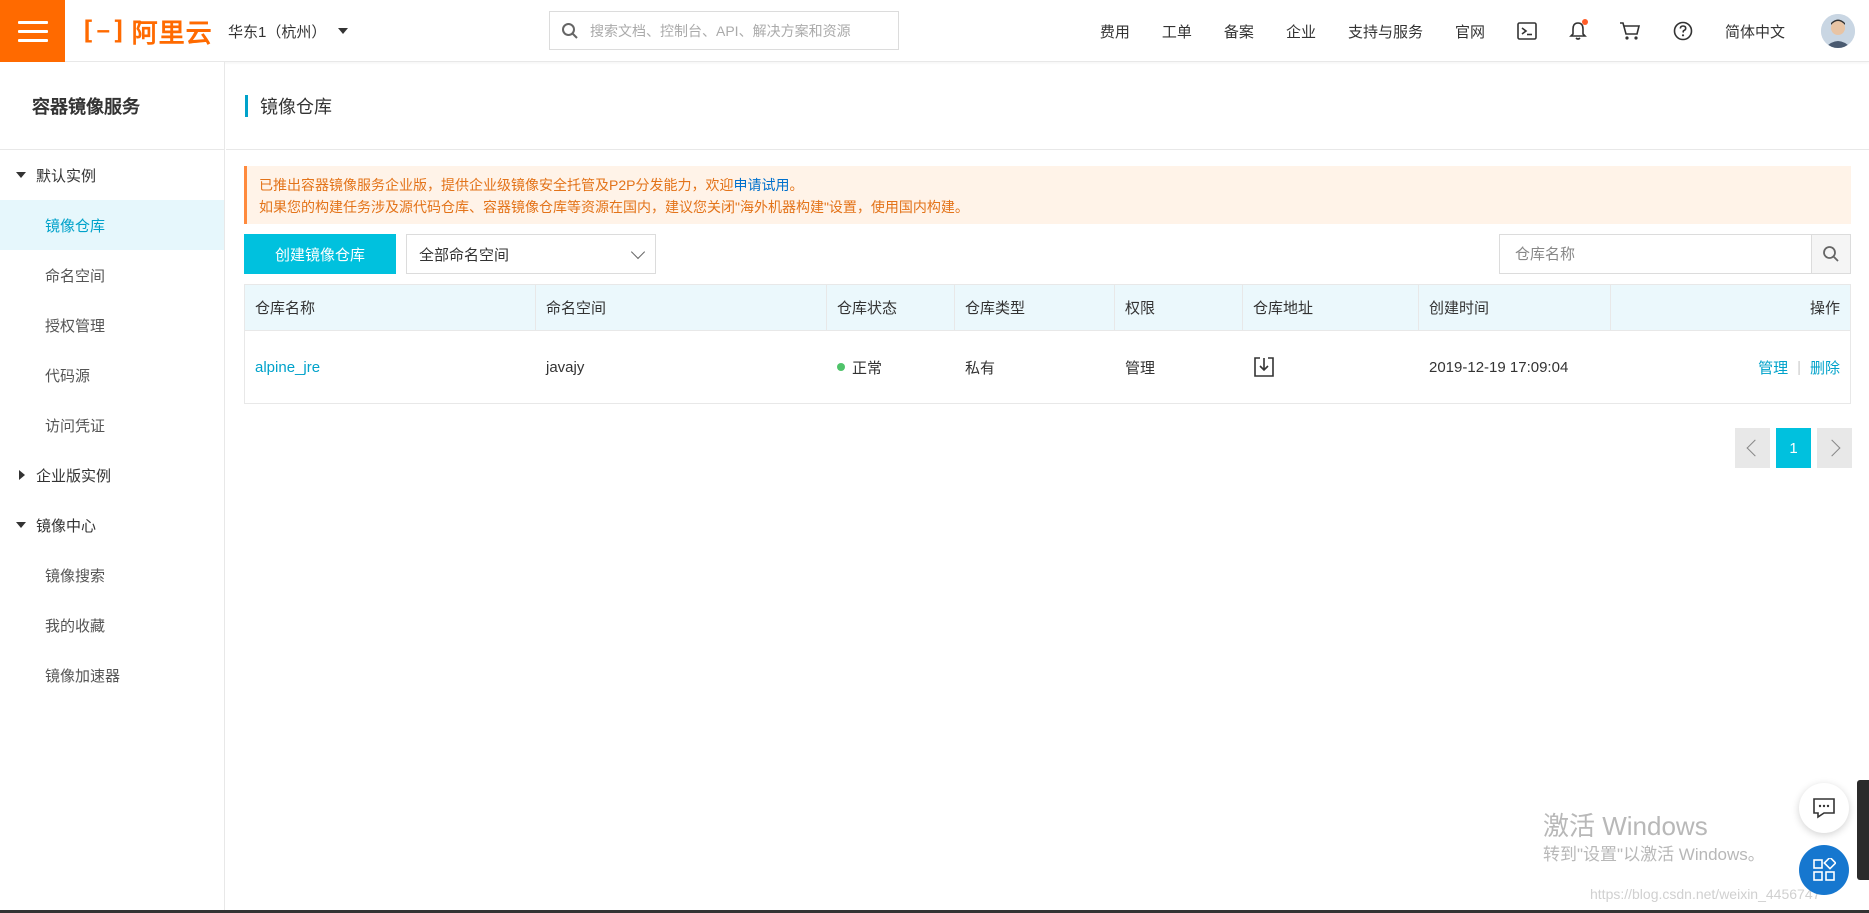 The height and width of the screenshot is (913, 1869). Describe the element at coordinates (32, 31) in the screenshot. I see `menu-icon` at that location.